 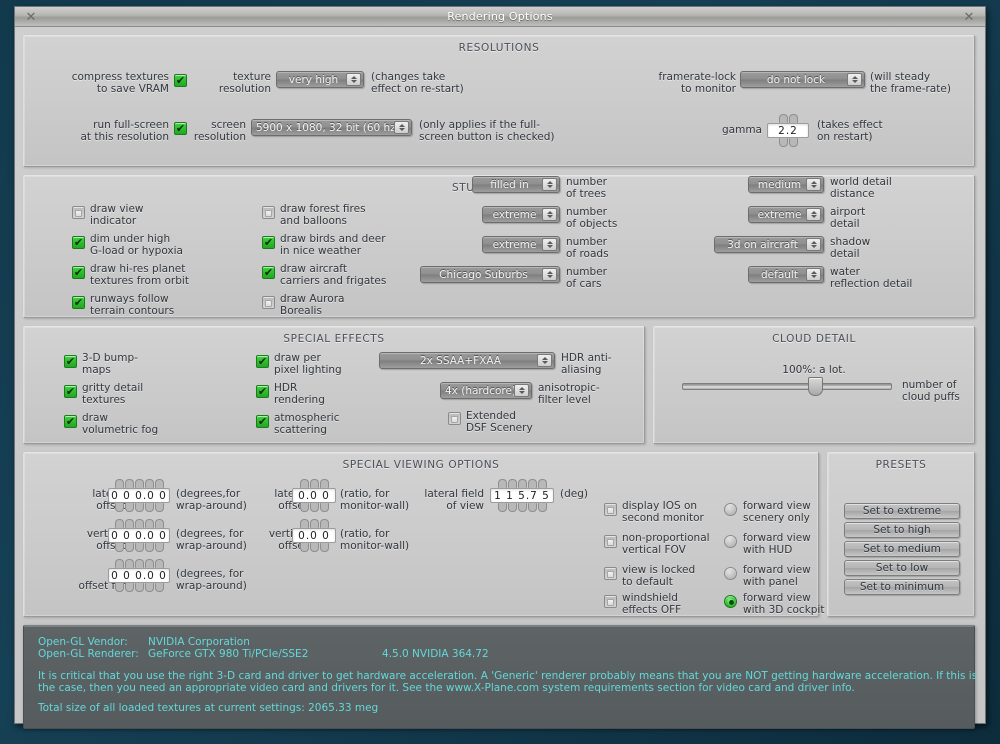 I want to click on spinner-vertical-offset-4: 0.0 0, so click(x=314, y=535).